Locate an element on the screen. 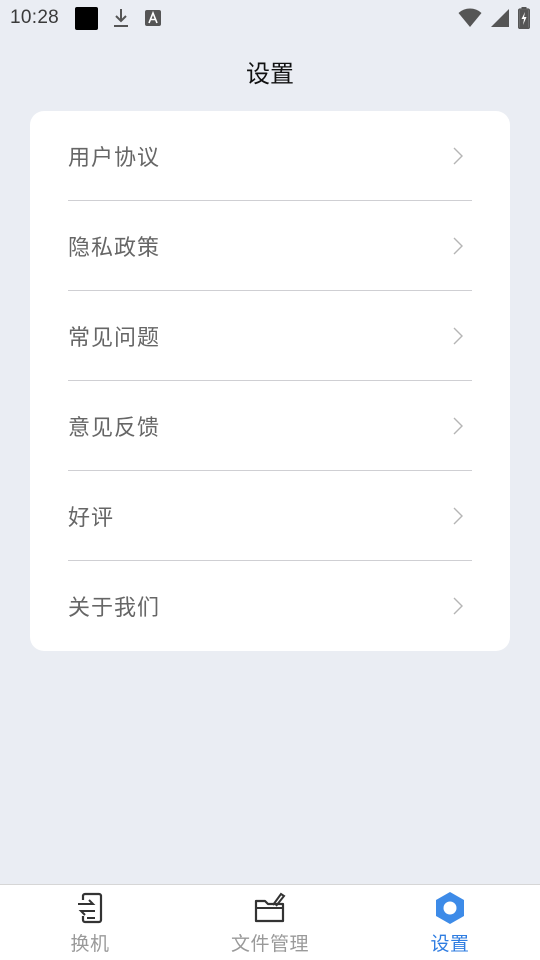  settings-hexagon-icon is located at coordinates (450, 908).